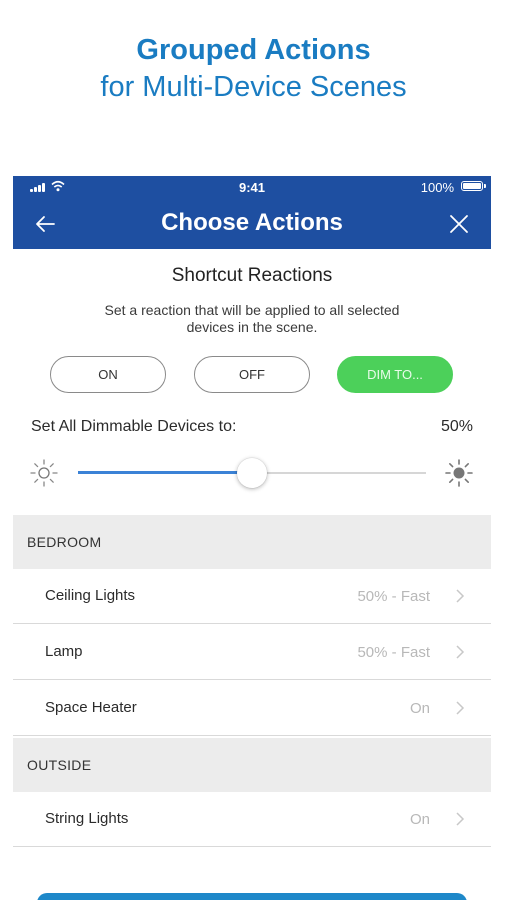 The width and height of the screenshot is (507, 900). Describe the element at coordinates (252, 708) in the screenshot. I see `device-row-space-heater: Space Heater On` at that location.